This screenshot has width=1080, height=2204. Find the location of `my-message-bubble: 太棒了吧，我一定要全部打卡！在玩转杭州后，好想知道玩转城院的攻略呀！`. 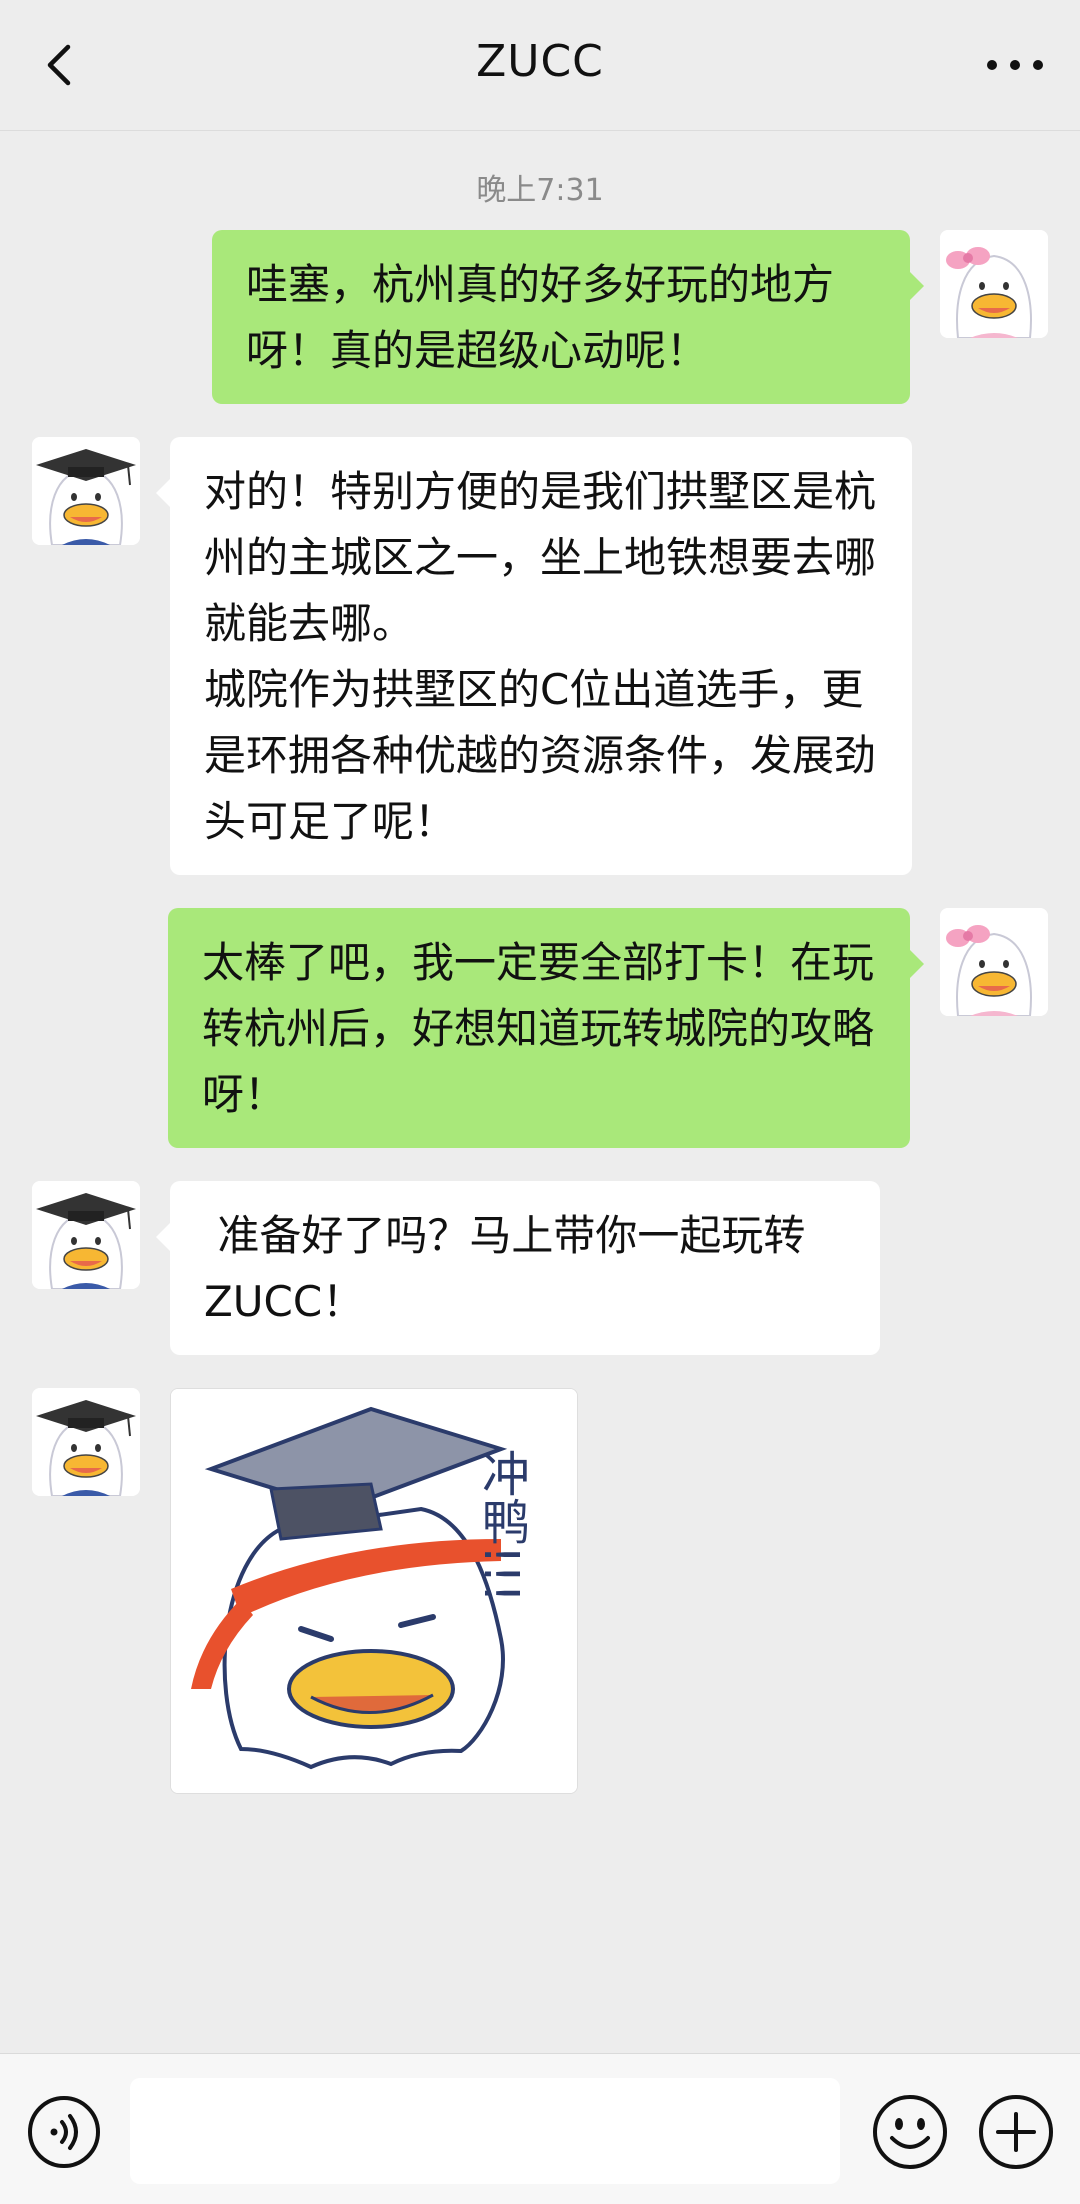

my-message-bubble: 太棒了吧，我一定要全部打卡！在玩转杭州后，好想知道玩转城院的攻略呀！ is located at coordinates (546, 1028).